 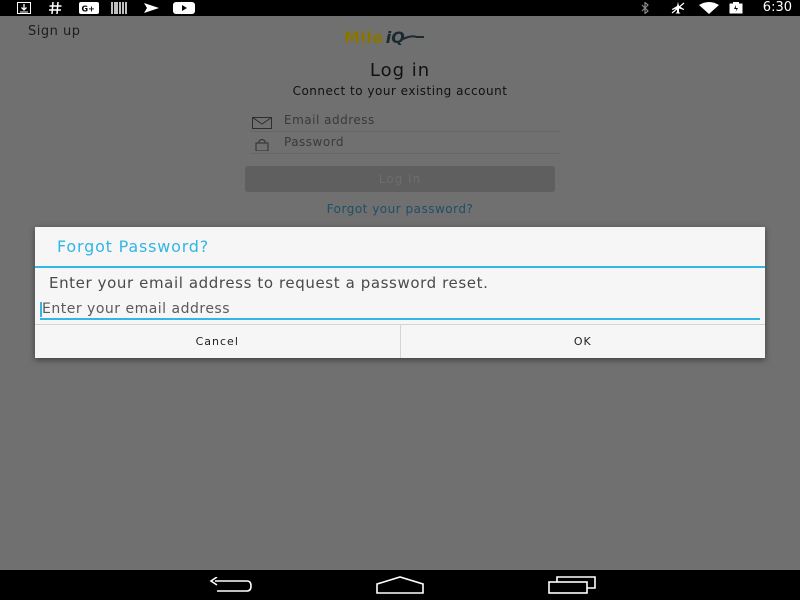 What do you see at coordinates (400, 70) in the screenshot?
I see `page-title: Log in` at bounding box center [400, 70].